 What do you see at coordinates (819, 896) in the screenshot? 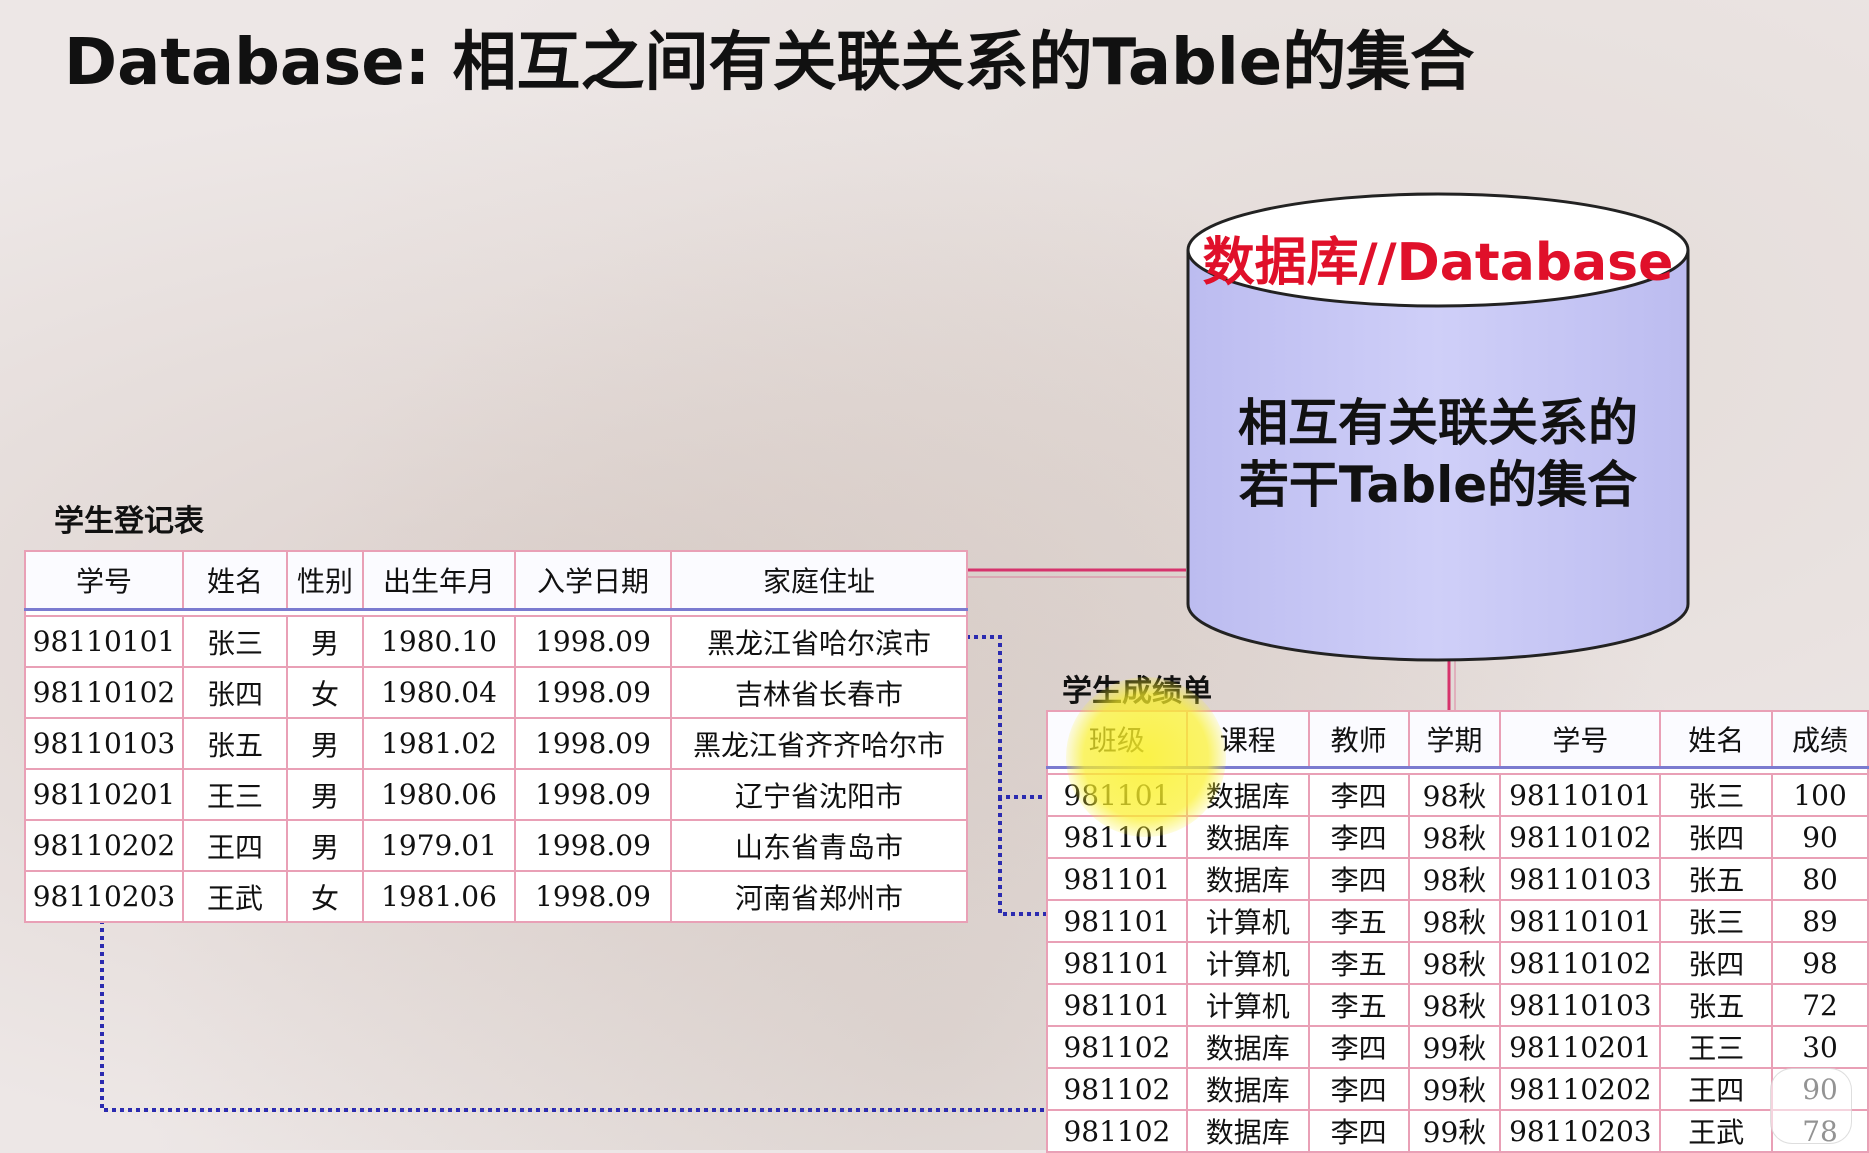
I see `cell: 河南省郑州市` at bounding box center [819, 896].